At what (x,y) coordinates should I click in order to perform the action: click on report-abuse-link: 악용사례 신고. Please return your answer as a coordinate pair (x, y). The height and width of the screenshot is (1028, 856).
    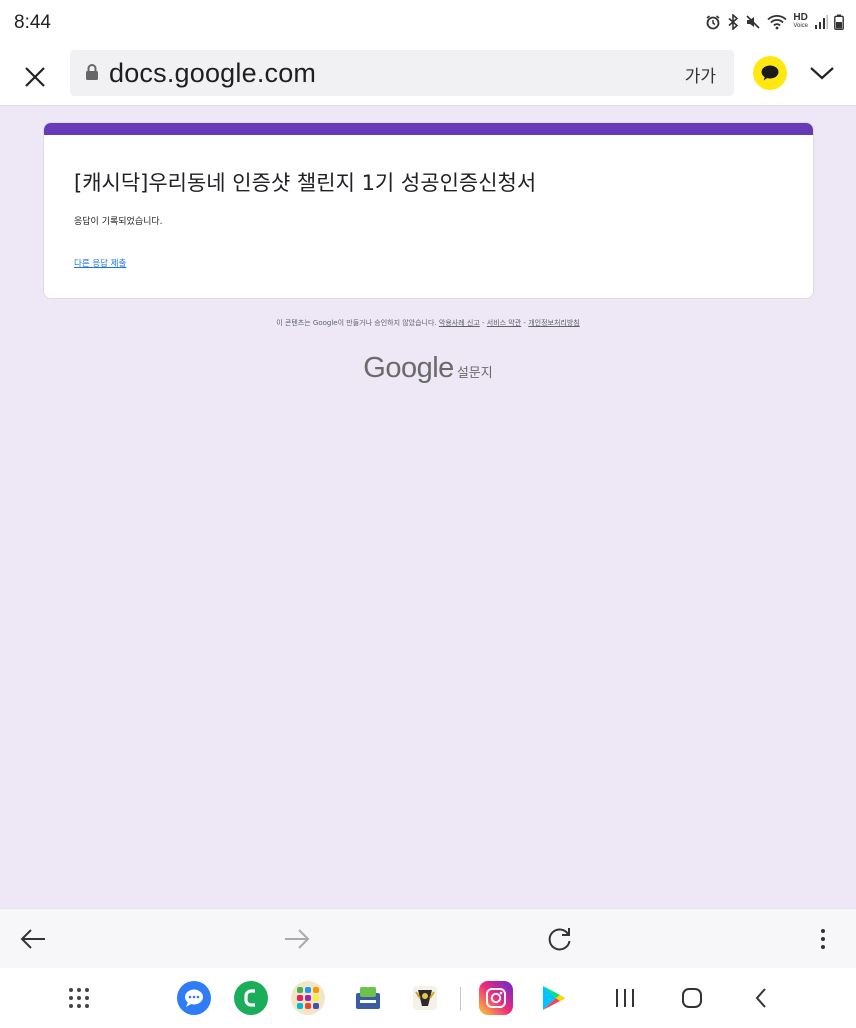
    Looking at the image, I should click on (459, 323).